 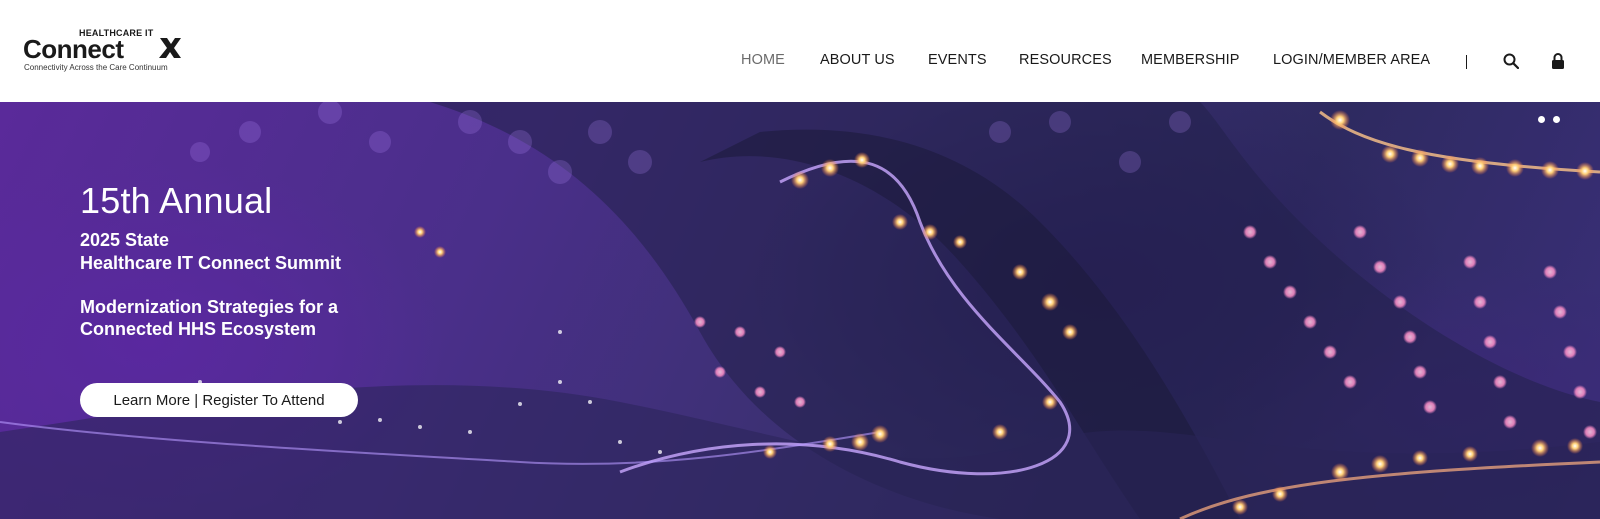 What do you see at coordinates (1065, 60) in the screenshot?
I see `nav-item-resources: RESOURCES` at bounding box center [1065, 60].